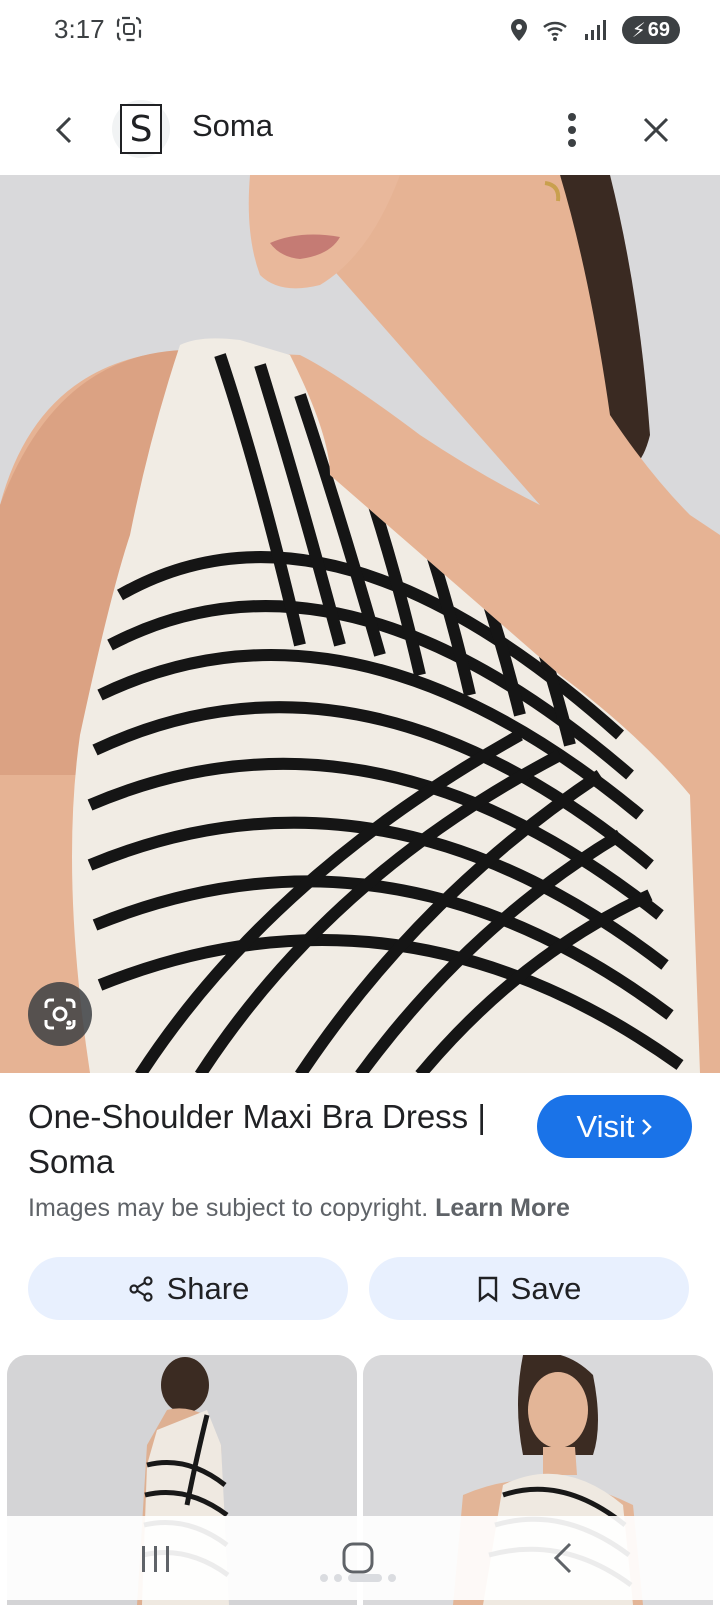 This screenshot has height=1605, width=720. I want to click on google-lens-icon, so click(60, 1014).